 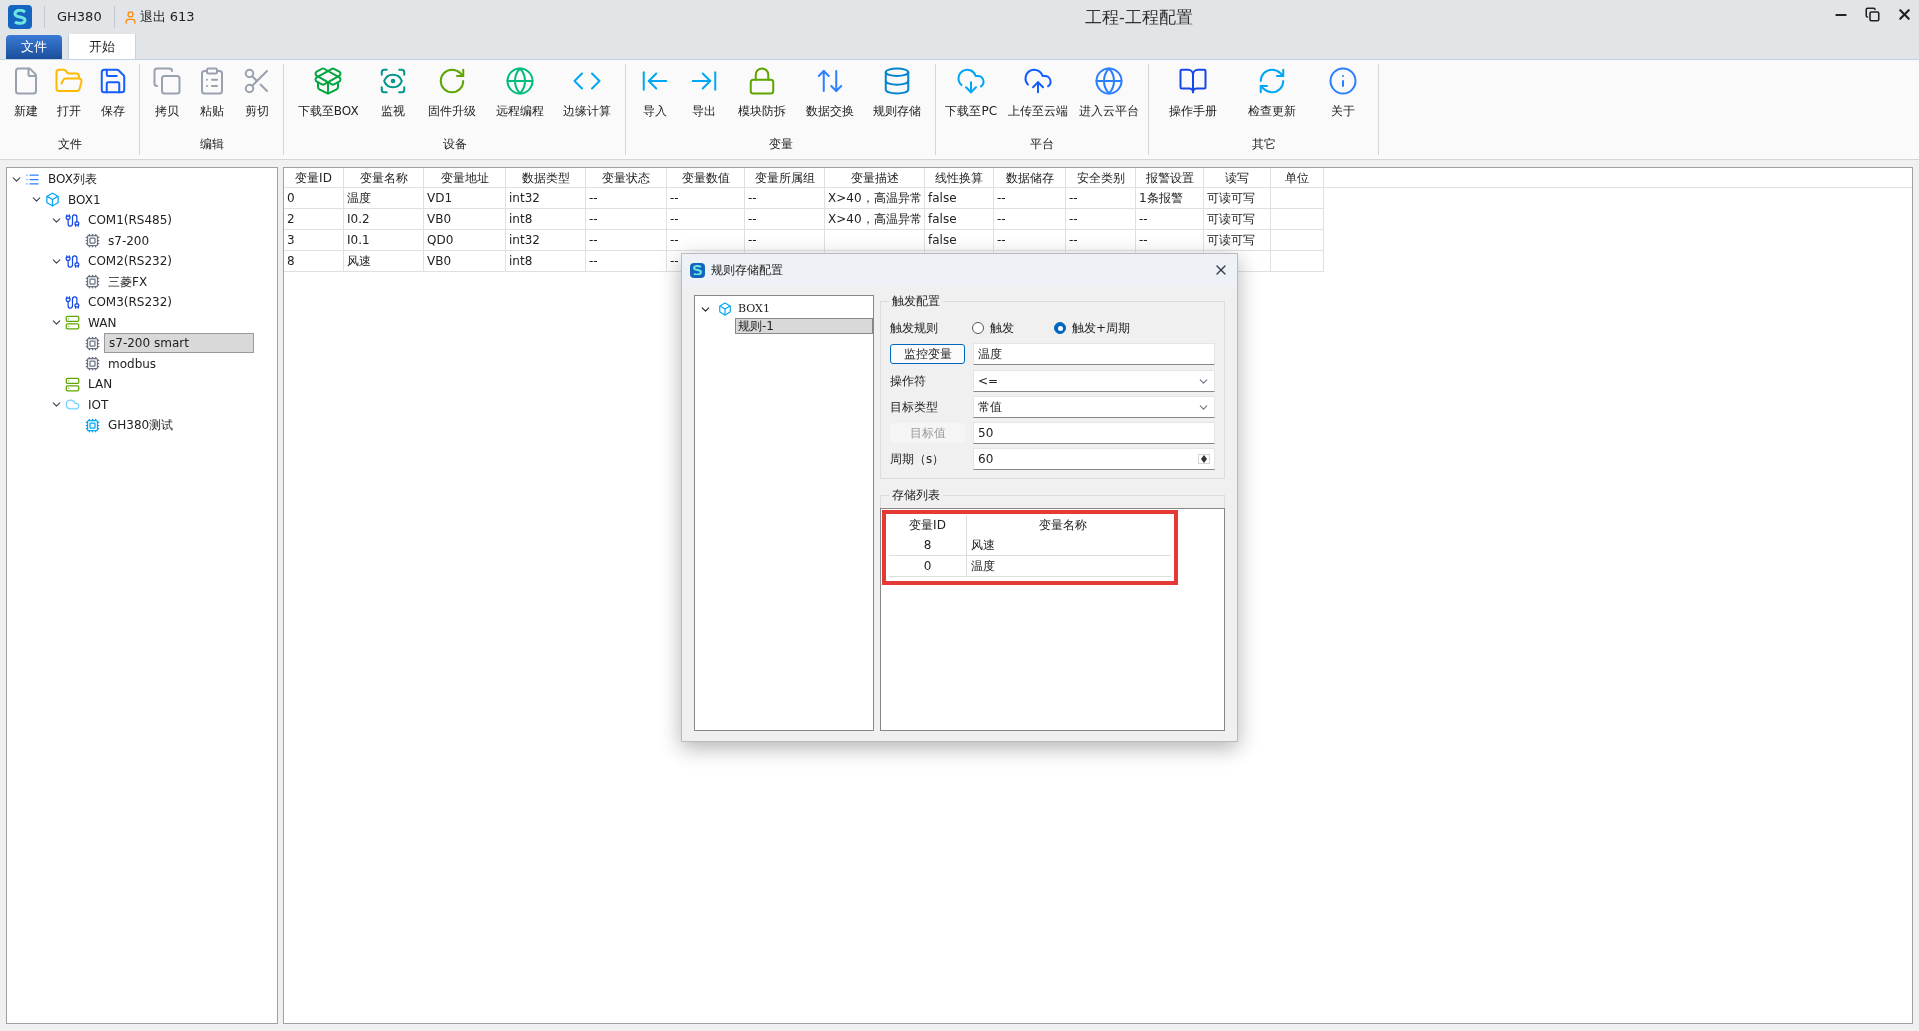 What do you see at coordinates (166, 81) in the screenshot?
I see `copy-icon` at bounding box center [166, 81].